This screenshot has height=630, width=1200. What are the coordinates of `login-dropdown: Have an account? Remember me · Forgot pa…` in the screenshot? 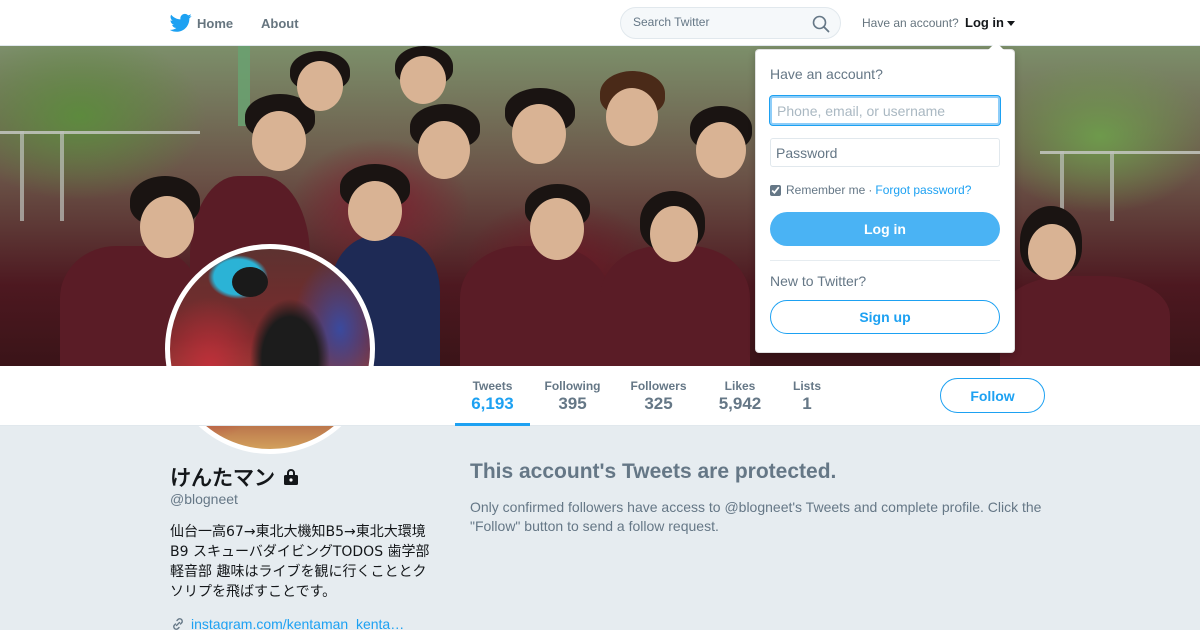 It's located at (885, 197).